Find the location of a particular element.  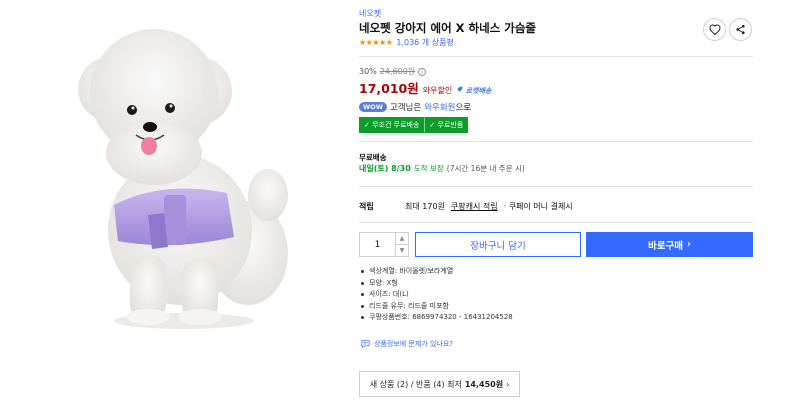

shipping-title: 무료배송 is located at coordinates (373, 157).